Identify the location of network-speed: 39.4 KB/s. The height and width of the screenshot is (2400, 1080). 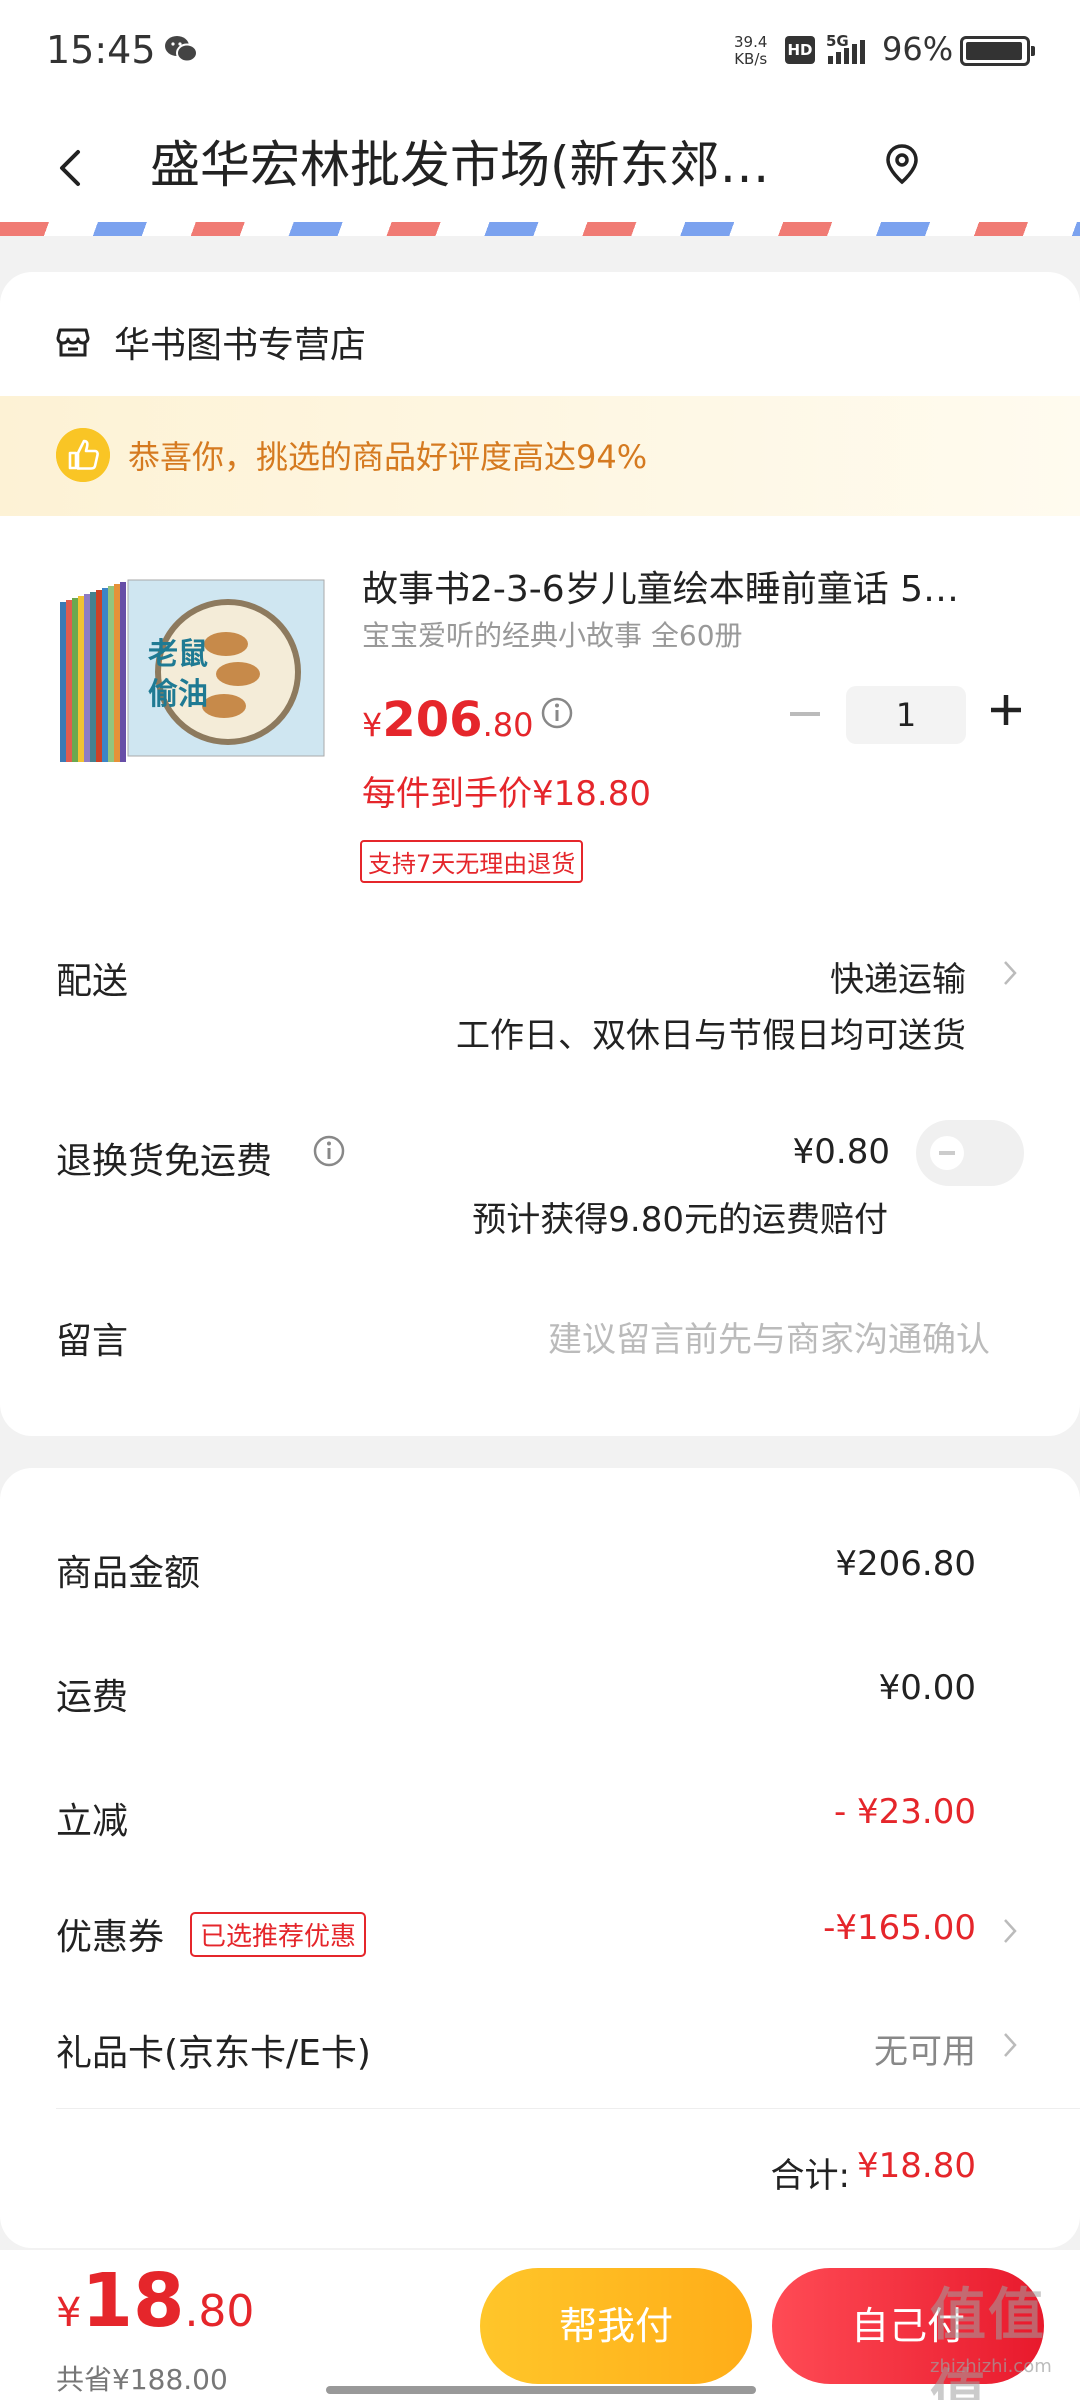
(750, 51).